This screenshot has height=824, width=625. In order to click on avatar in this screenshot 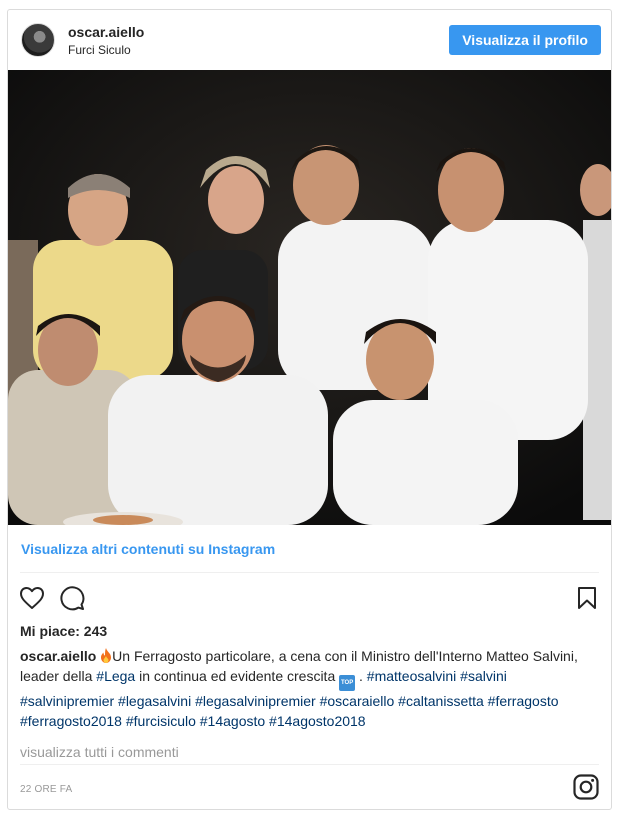, I will do `click(38, 40)`.